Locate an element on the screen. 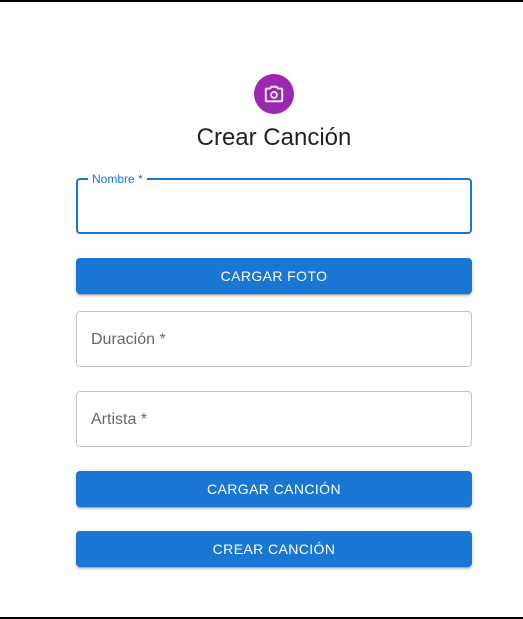 Image resolution: width=523 pixels, height=619 pixels. avatar is located at coordinates (274, 94).